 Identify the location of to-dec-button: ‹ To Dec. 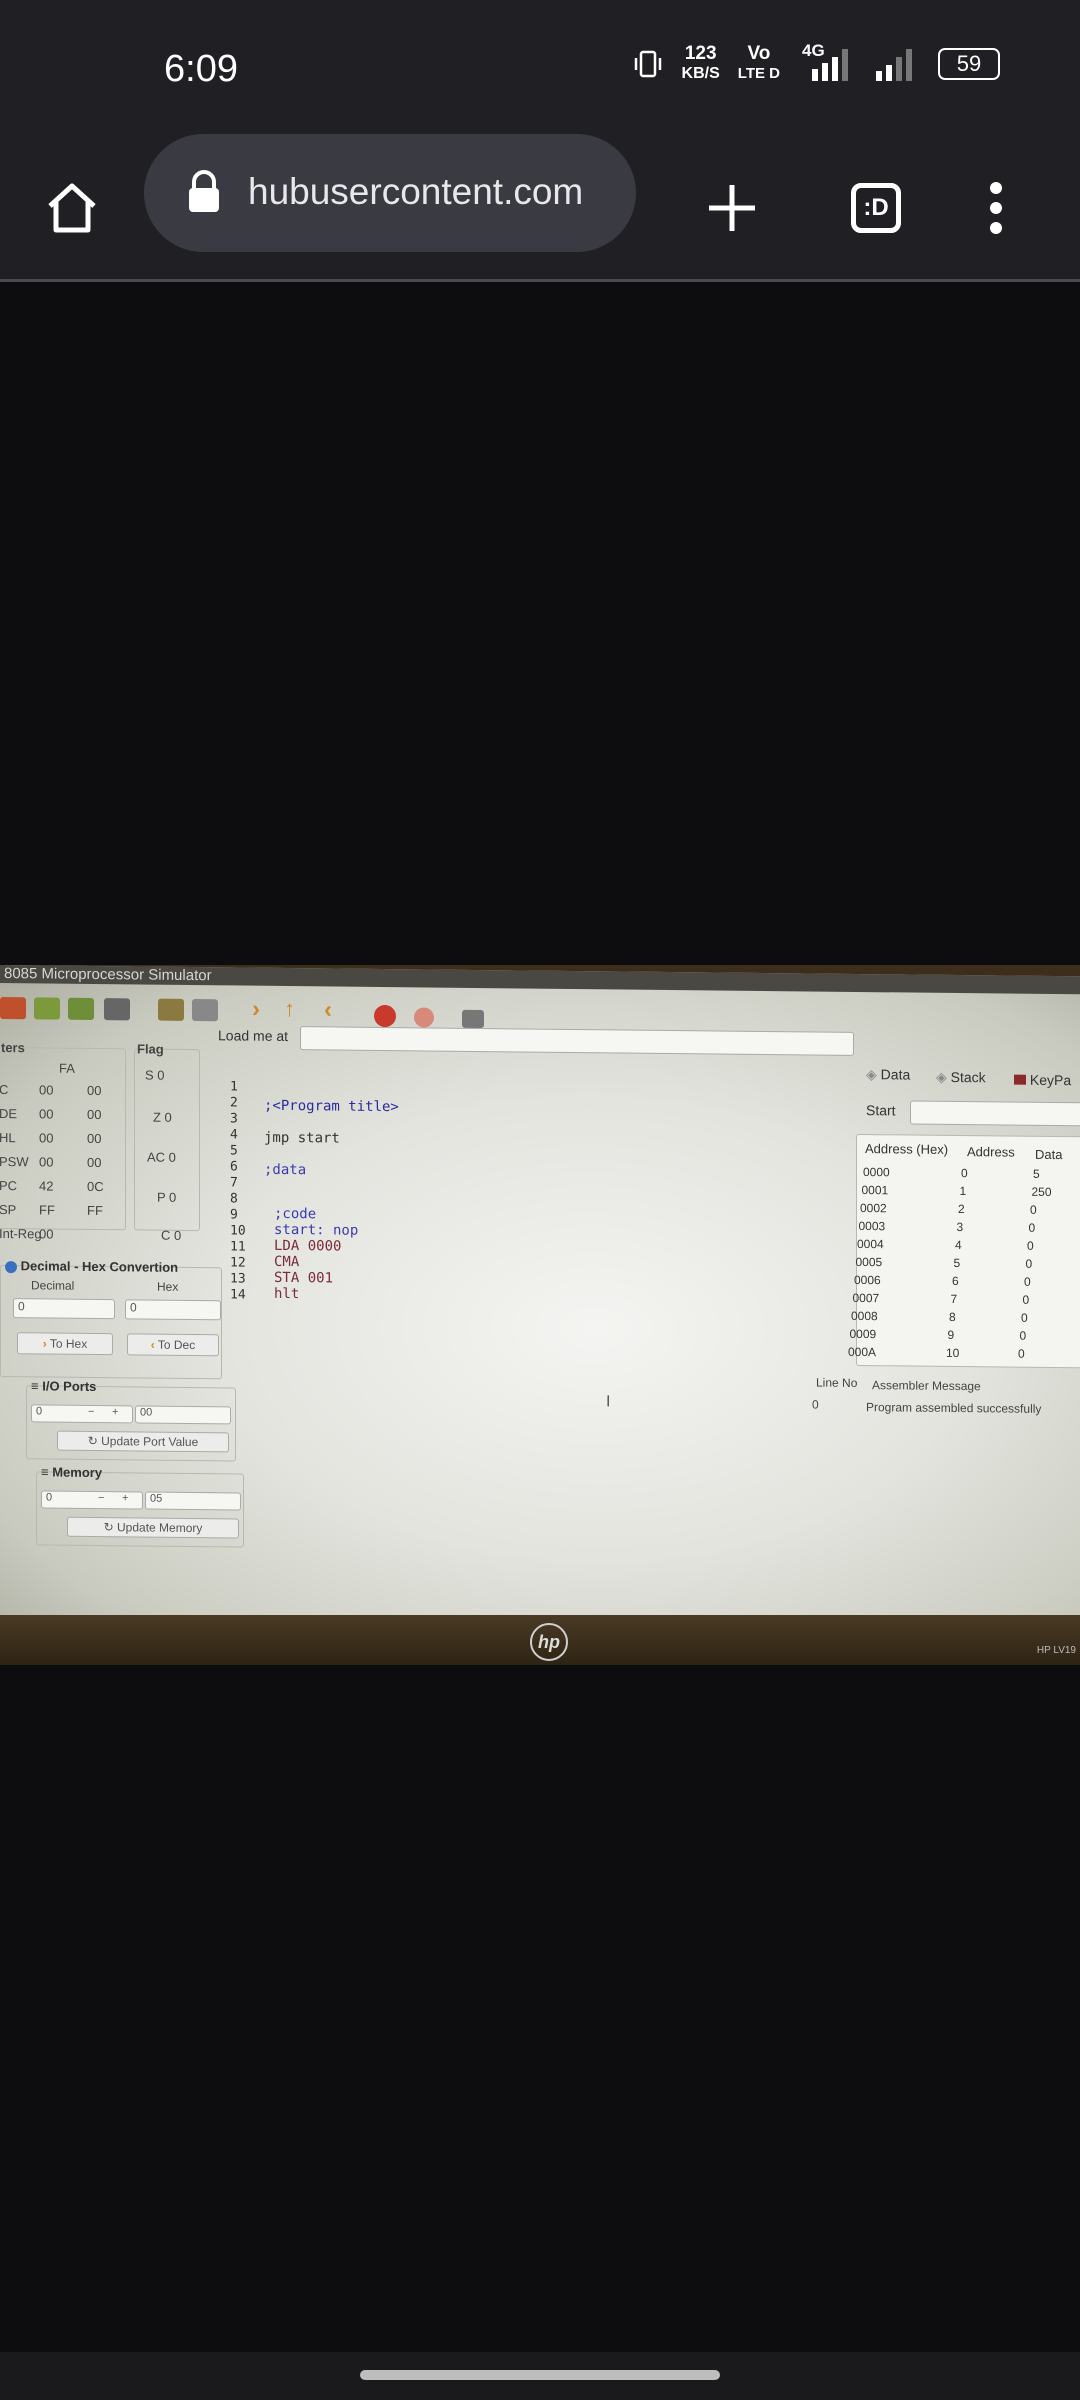
(173, 1345).